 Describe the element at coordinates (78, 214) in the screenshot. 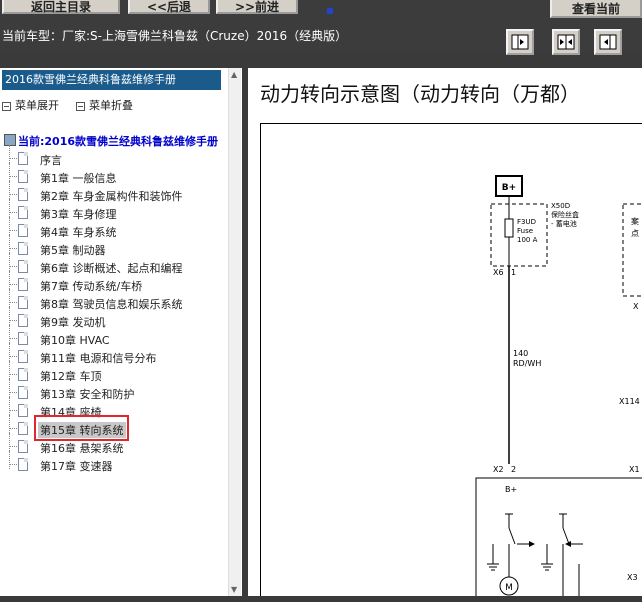

I see `toc-item-label: 第3章 车身修理` at that location.